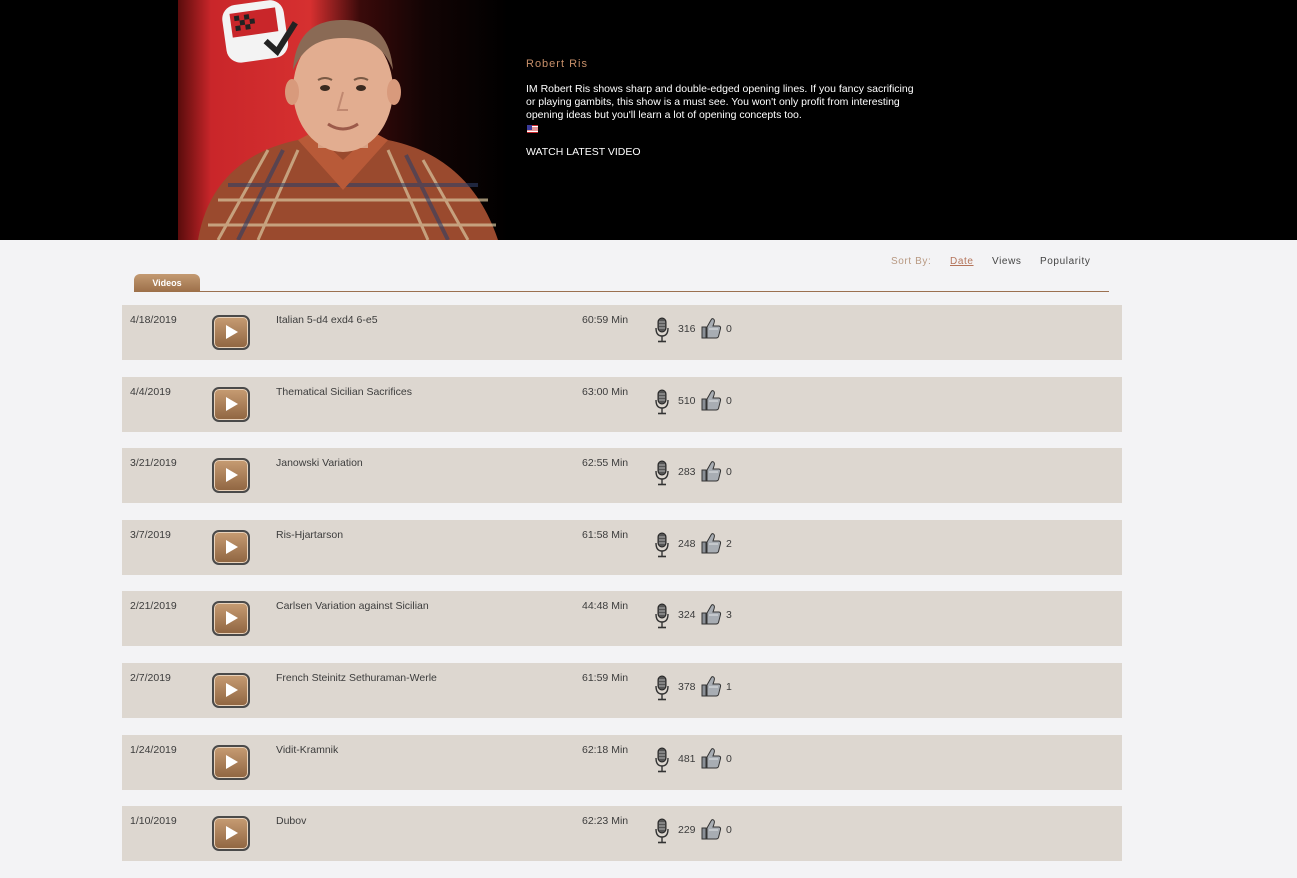  I want to click on view-count: 481, so click(687, 758).